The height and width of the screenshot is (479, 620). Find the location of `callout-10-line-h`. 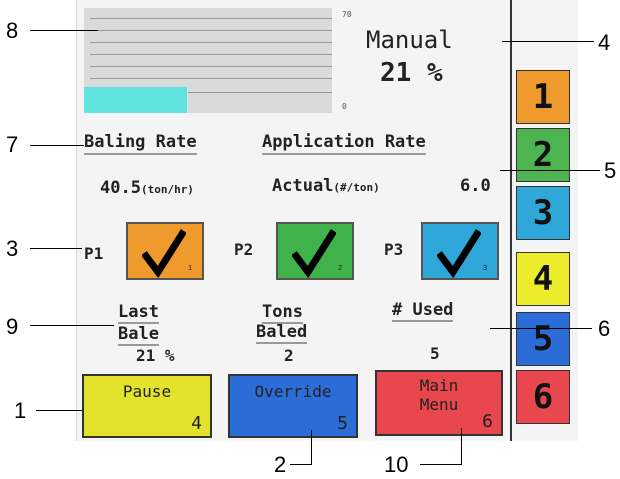

callout-10-line-h is located at coordinates (441, 464).